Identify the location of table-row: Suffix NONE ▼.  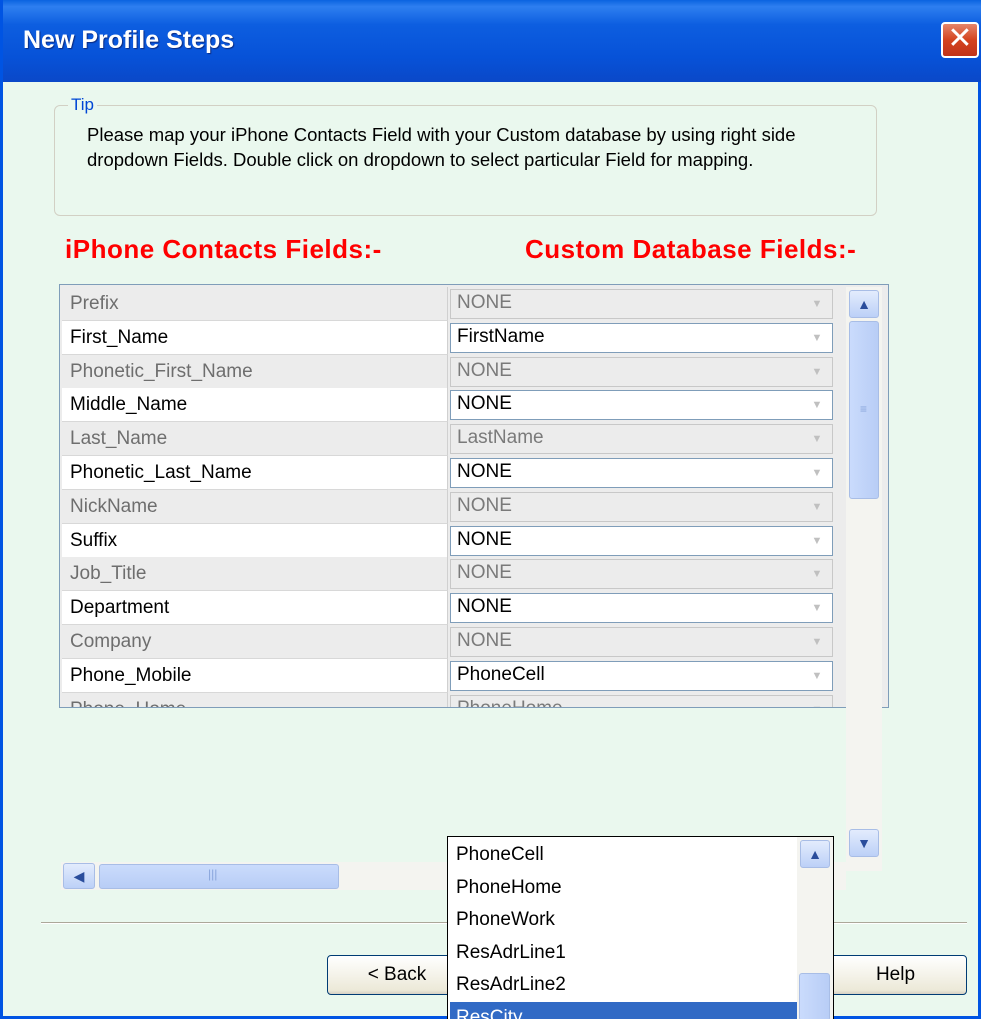
(453, 540).